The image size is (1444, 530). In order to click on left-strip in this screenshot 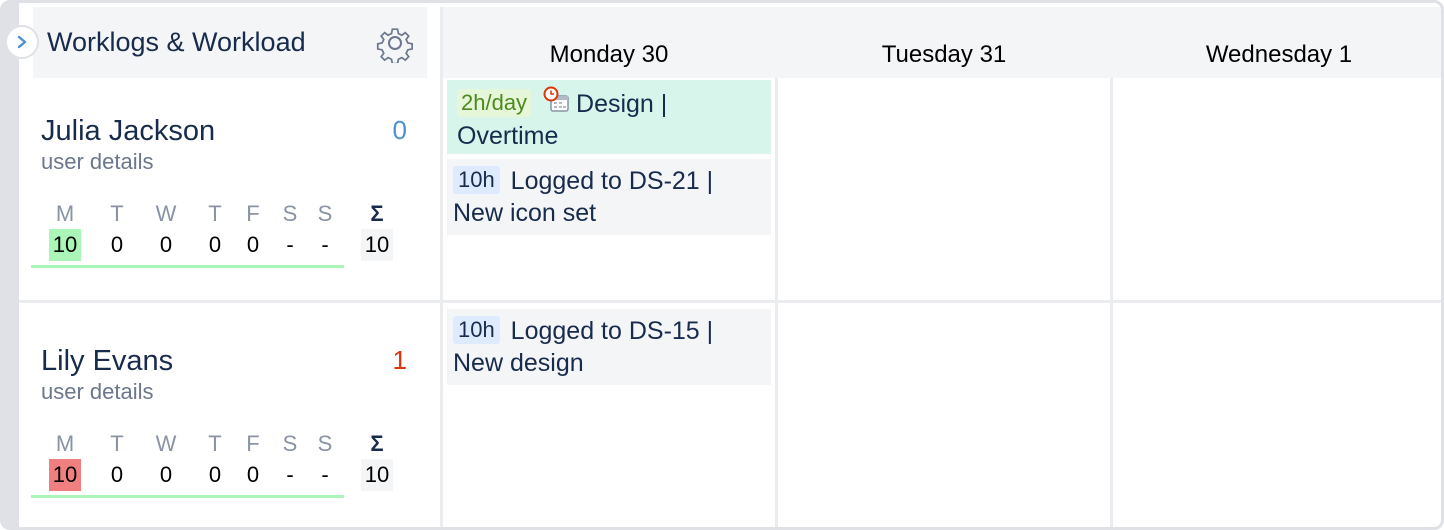, I will do `click(11, 265)`.